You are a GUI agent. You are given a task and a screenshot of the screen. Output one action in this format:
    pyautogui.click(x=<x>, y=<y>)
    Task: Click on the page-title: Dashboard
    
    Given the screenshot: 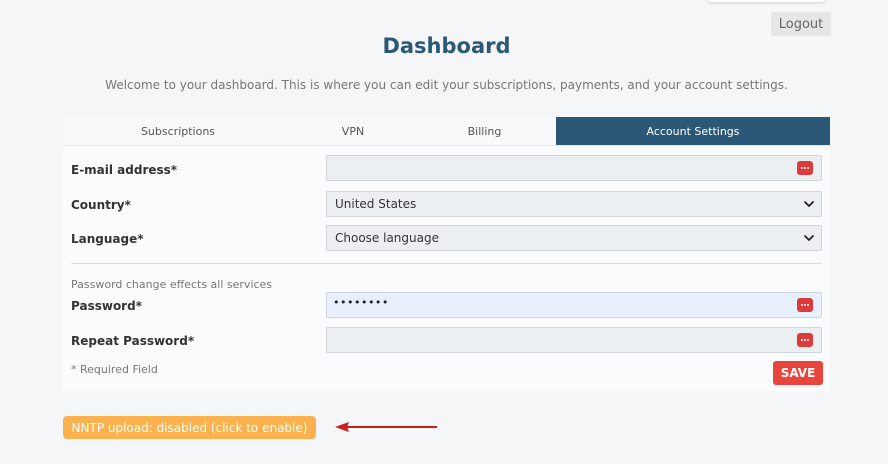 What is the action you would take?
    pyautogui.click(x=446, y=46)
    